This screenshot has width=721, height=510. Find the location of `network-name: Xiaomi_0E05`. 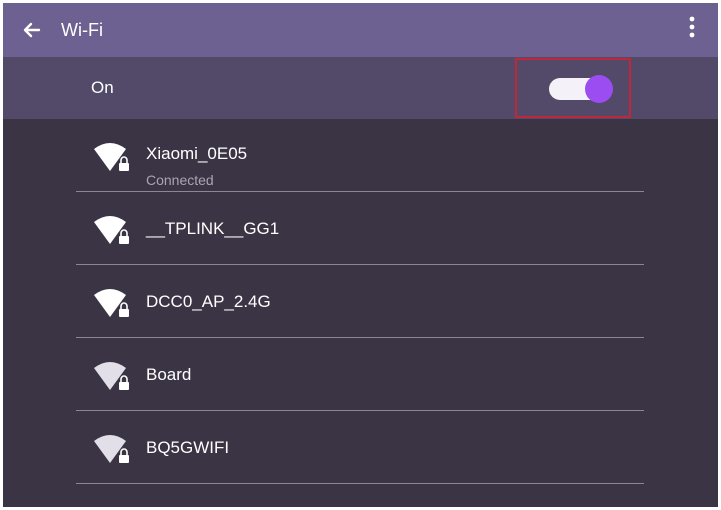

network-name: Xiaomi_0E05 is located at coordinates (197, 153).